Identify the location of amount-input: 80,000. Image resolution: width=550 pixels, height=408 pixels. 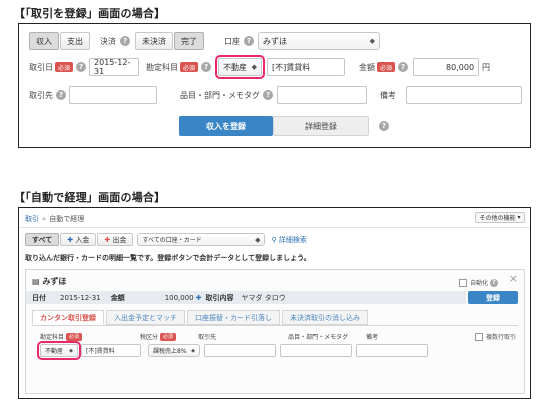
(446, 67).